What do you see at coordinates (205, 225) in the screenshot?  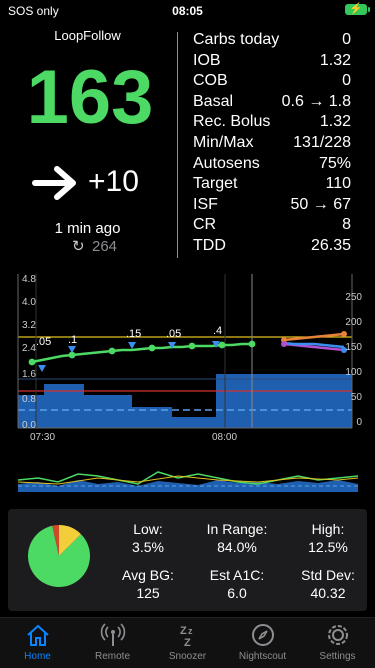 I see `stat-label: CR` at bounding box center [205, 225].